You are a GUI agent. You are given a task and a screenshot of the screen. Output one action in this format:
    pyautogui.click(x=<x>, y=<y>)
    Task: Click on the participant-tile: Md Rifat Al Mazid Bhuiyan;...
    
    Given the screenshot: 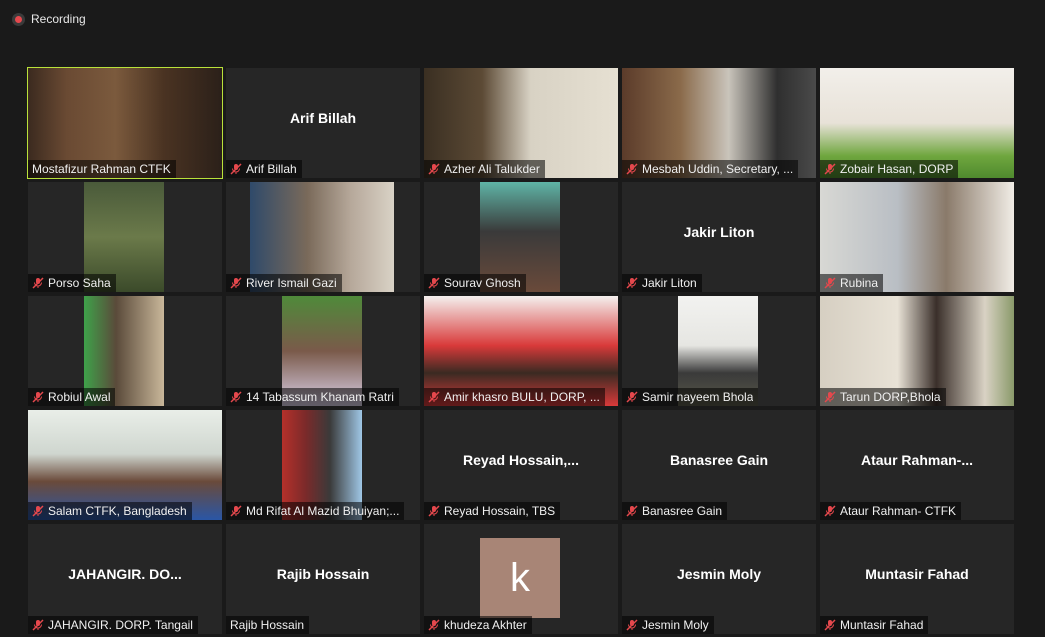 What is the action you would take?
    pyautogui.click(x=323, y=465)
    